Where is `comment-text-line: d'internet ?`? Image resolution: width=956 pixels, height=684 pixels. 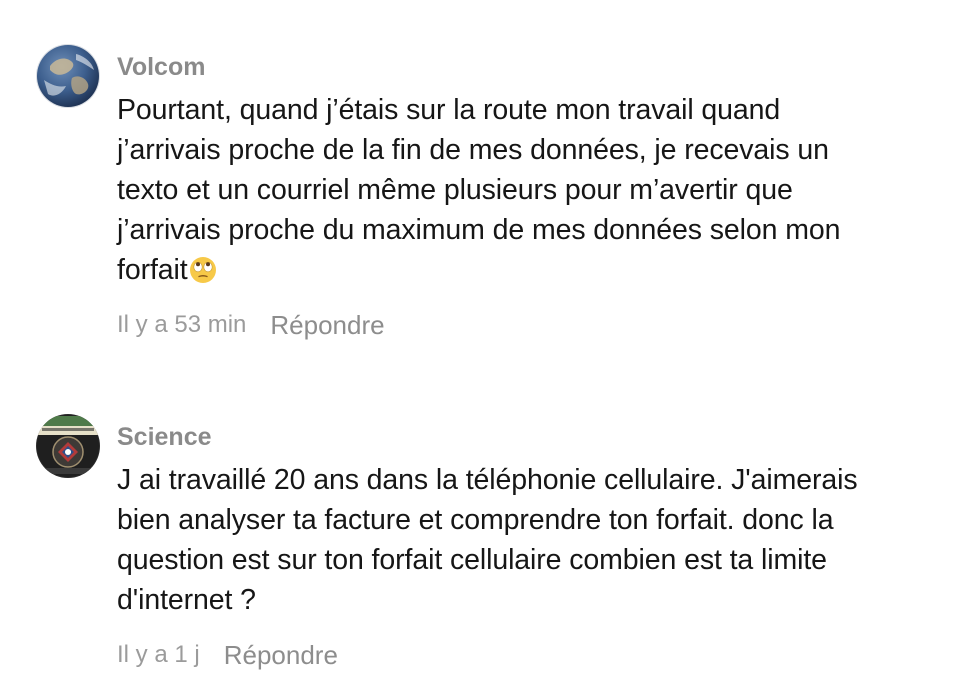
comment-text-line: d'internet ? is located at coordinates (186, 600).